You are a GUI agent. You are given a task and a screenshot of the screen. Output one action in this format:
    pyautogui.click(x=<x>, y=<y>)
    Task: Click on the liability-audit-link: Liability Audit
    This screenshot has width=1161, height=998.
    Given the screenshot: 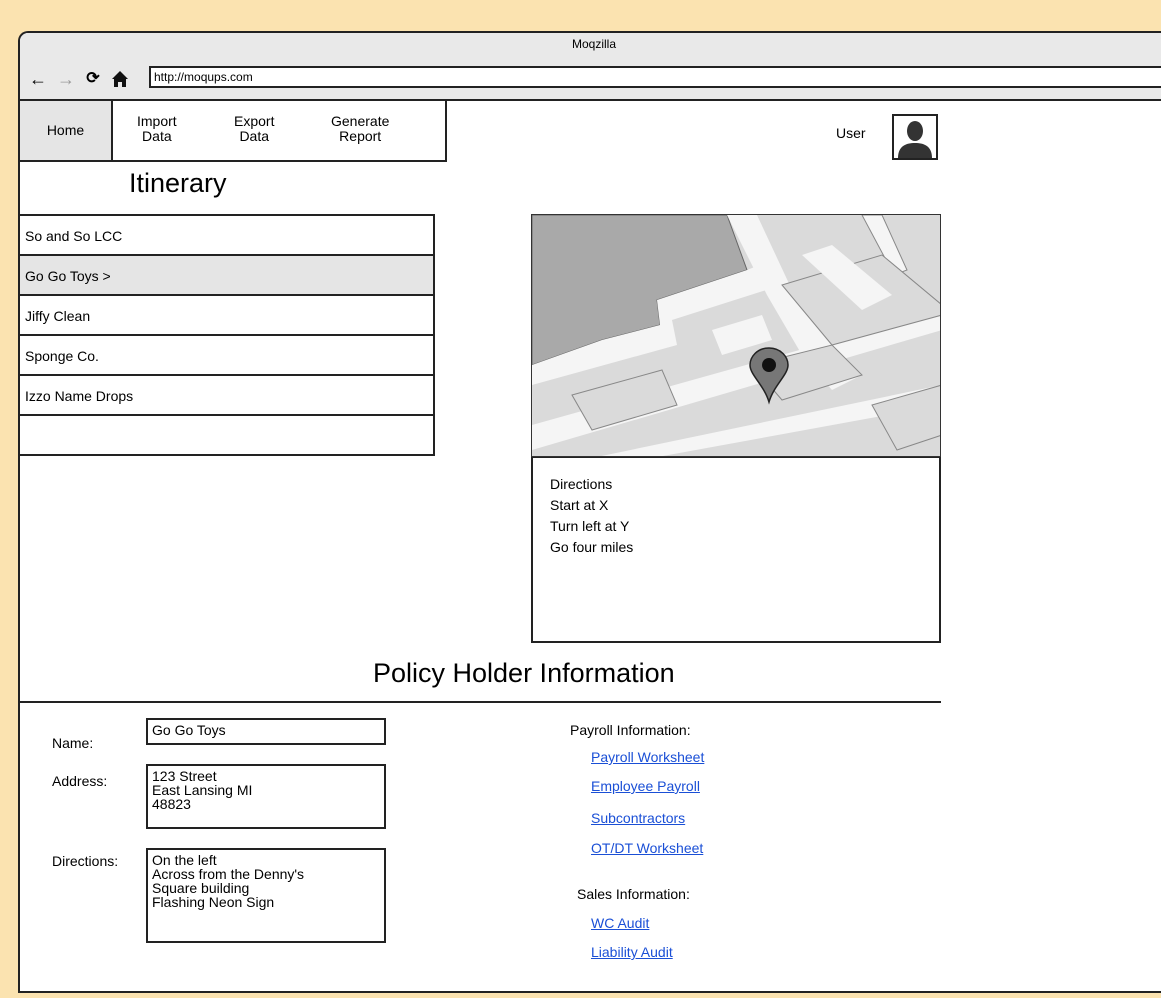 What is the action you would take?
    pyautogui.click(x=632, y=952)
    